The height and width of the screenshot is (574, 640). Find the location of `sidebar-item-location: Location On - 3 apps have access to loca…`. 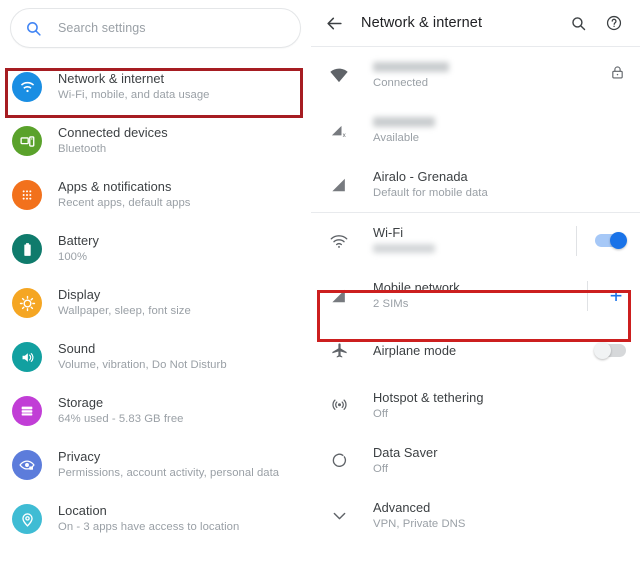

sidebar-item-location: Location On - 3 apps have access to loca… is located at coordinates (155, 519).